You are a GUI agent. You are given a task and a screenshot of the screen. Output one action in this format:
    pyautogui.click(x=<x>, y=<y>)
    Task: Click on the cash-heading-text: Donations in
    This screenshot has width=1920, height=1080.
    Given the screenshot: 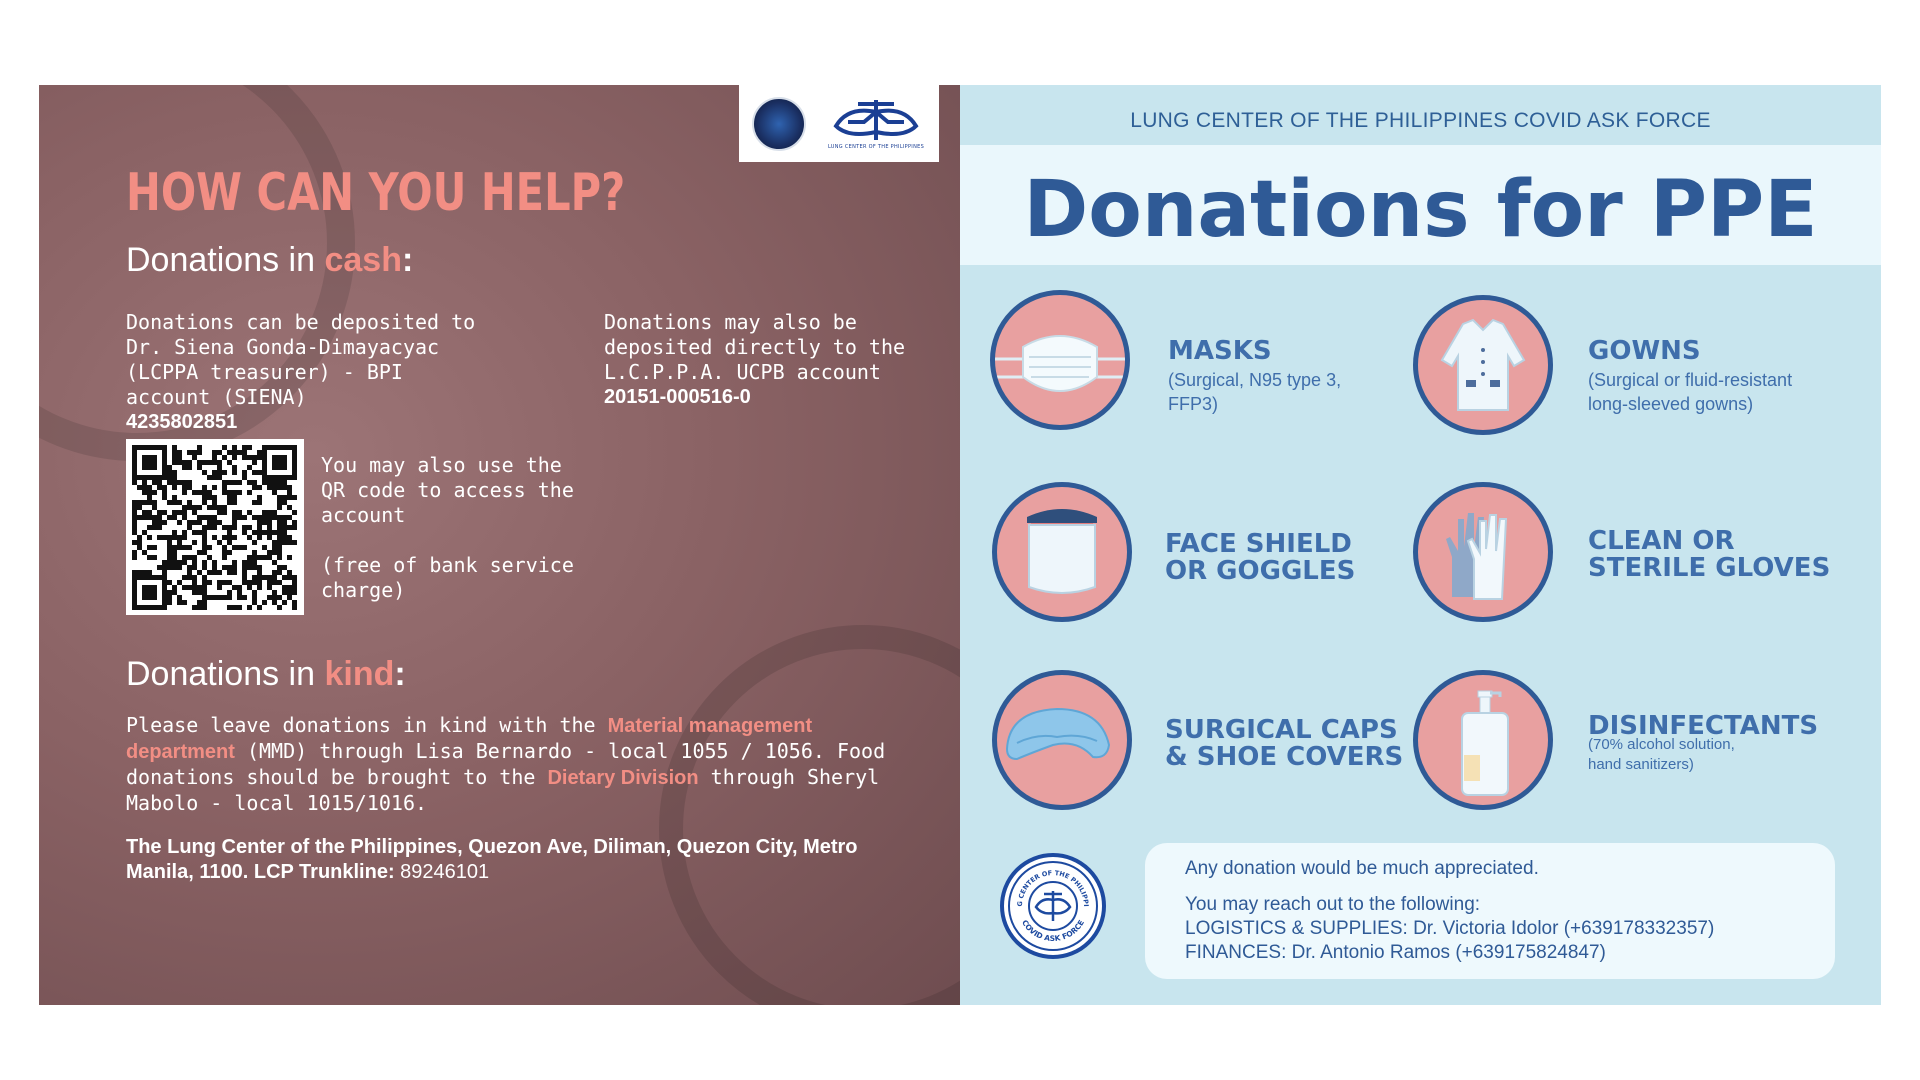 What is the action you would take?
    pyautogui.click(x=225, y=260)
    